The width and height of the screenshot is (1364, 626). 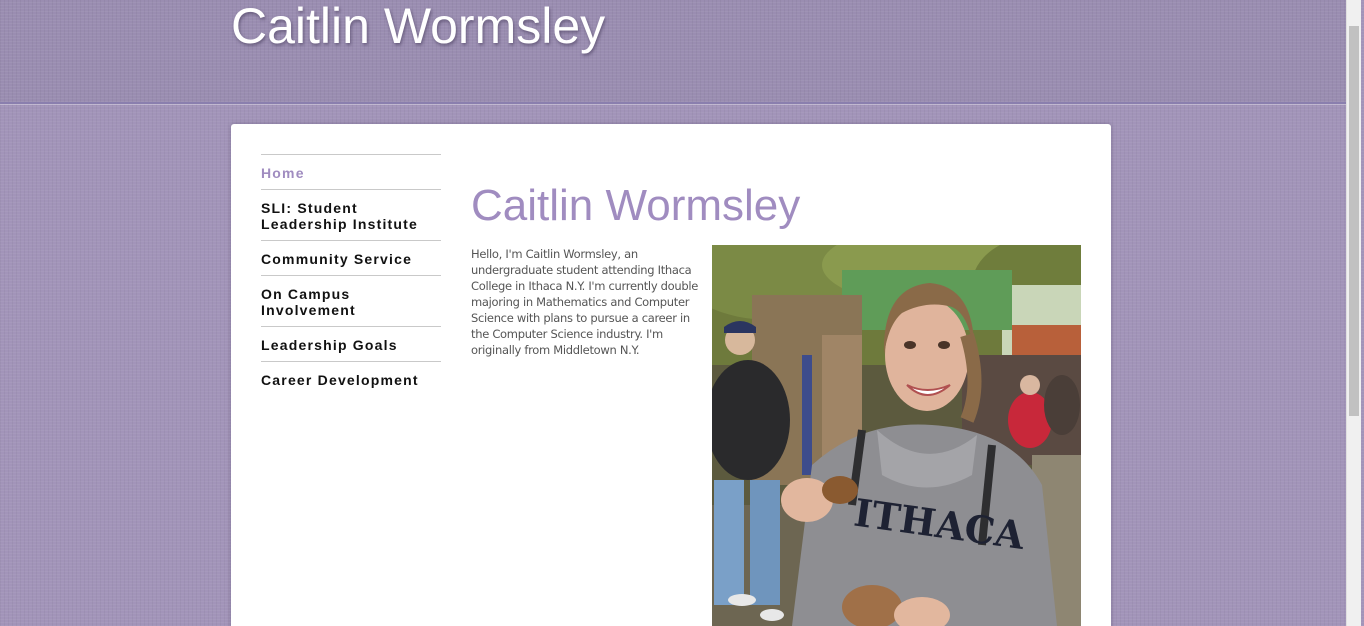 I want to click on nav-item-career-development: Career Development, so click(x=351, y=378).